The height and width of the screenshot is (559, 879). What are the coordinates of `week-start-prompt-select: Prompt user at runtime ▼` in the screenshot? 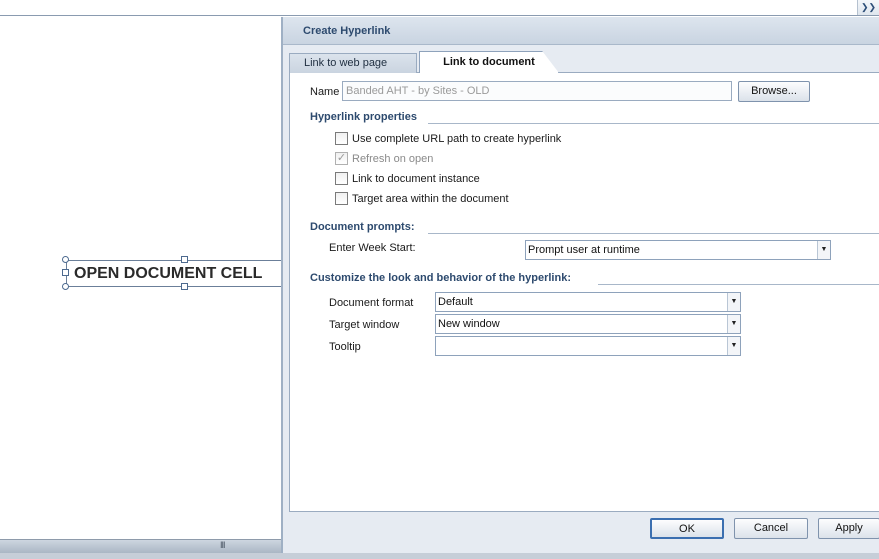 It's located at (678, 250).